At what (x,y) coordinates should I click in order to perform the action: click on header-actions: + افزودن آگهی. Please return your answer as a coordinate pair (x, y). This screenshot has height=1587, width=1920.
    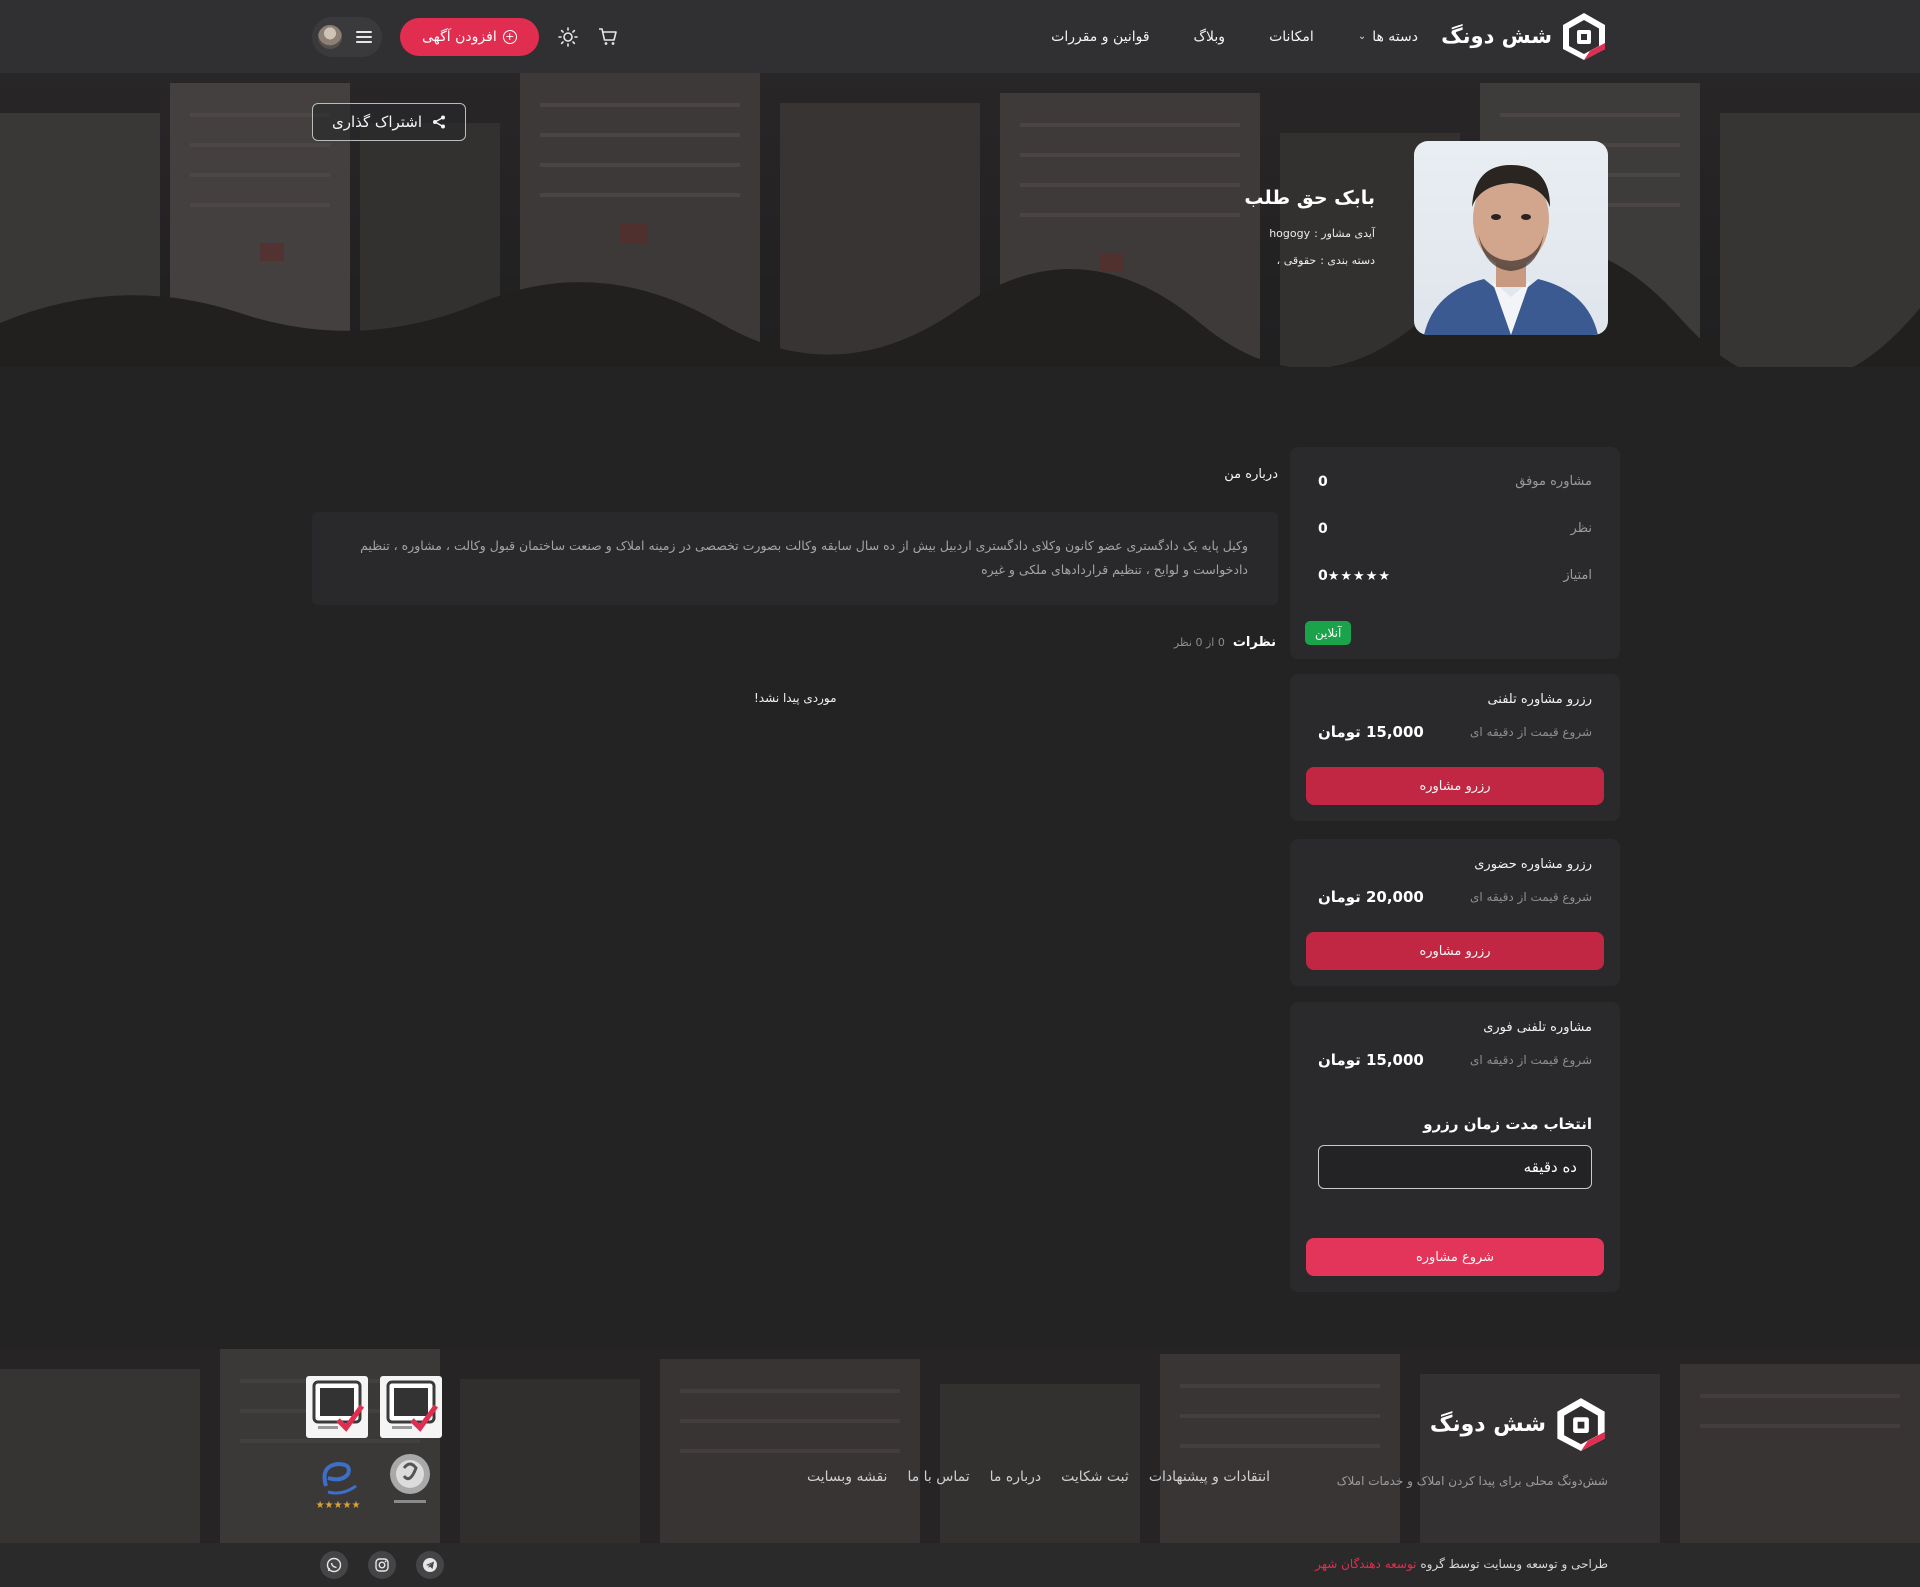
    Looking at the image, I should click on (465, 37).